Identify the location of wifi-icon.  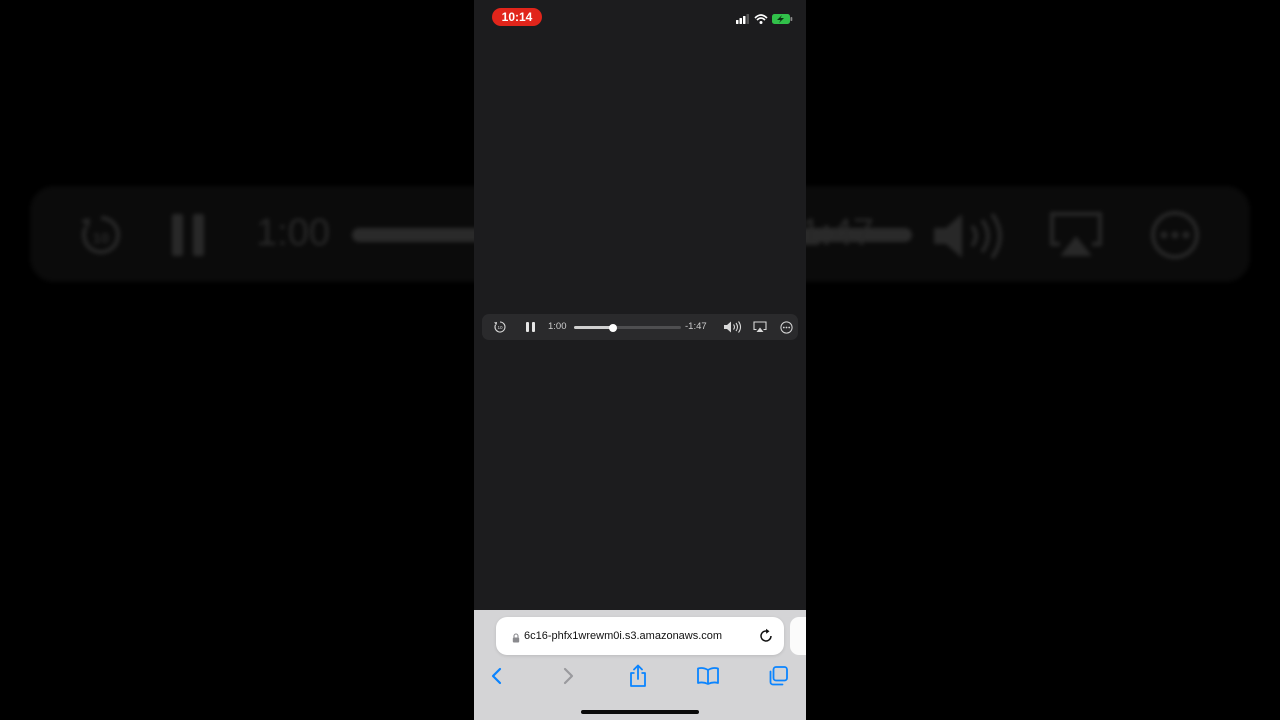
(761, 19).